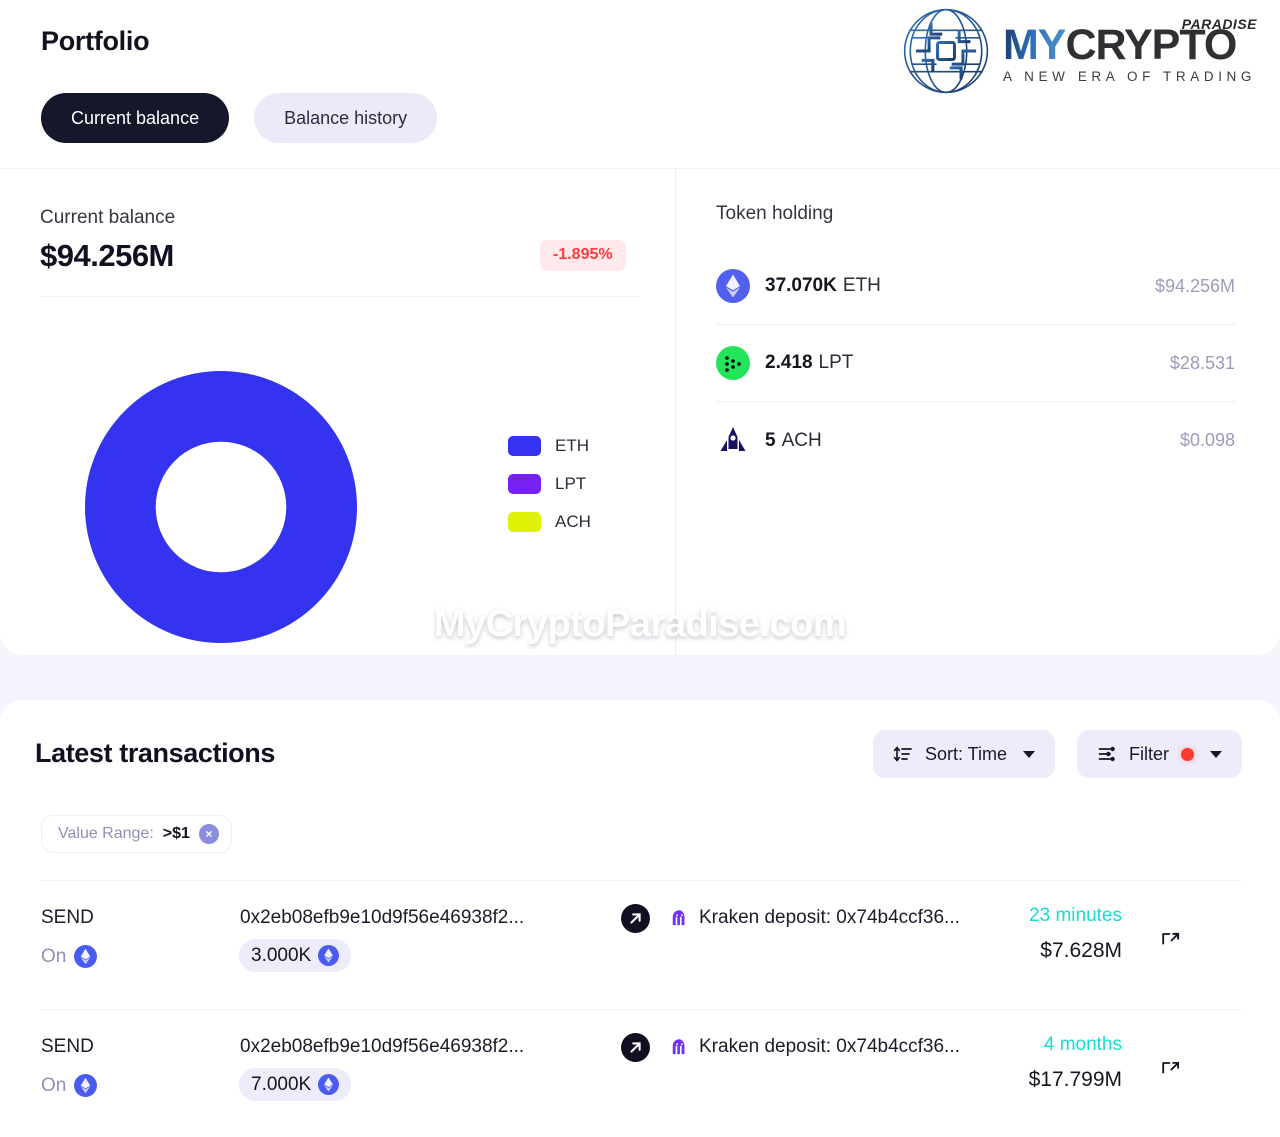 The height and width of the screenshot is (1137, 1280). What do you see at coordinates (801, 285) in the screenshot?
I see `token-amount: 37.070K` at bounding box center [801, 285].